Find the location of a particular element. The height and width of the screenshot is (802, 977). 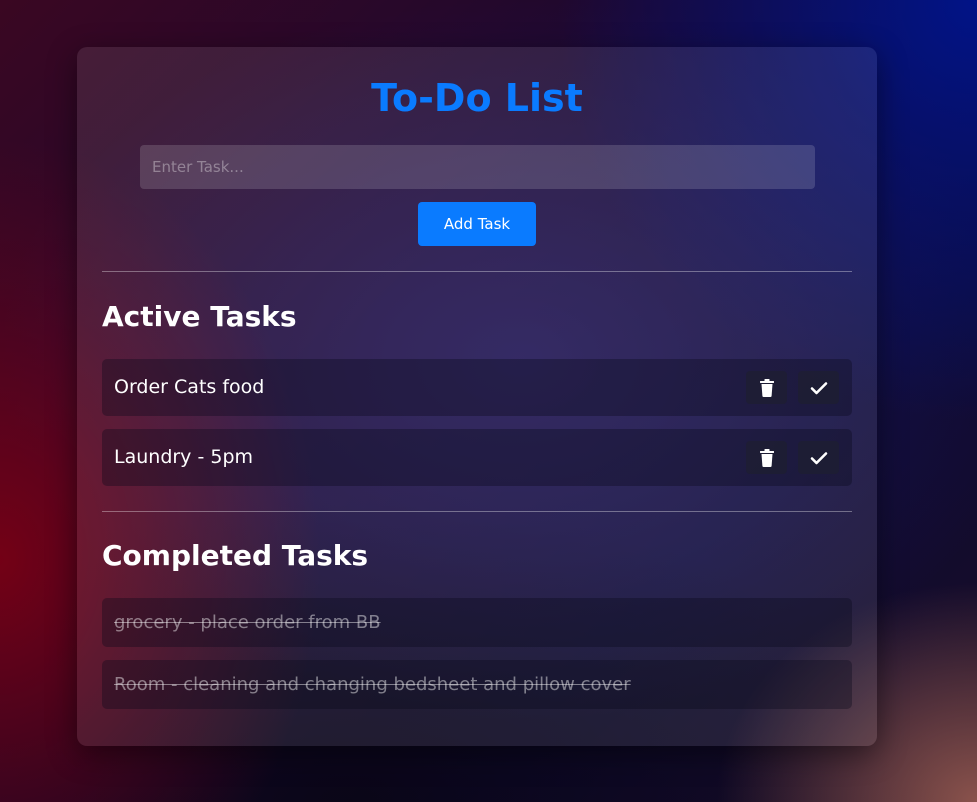

active-tasks-heading: Active Tasks is located at coordinates (199, 316).